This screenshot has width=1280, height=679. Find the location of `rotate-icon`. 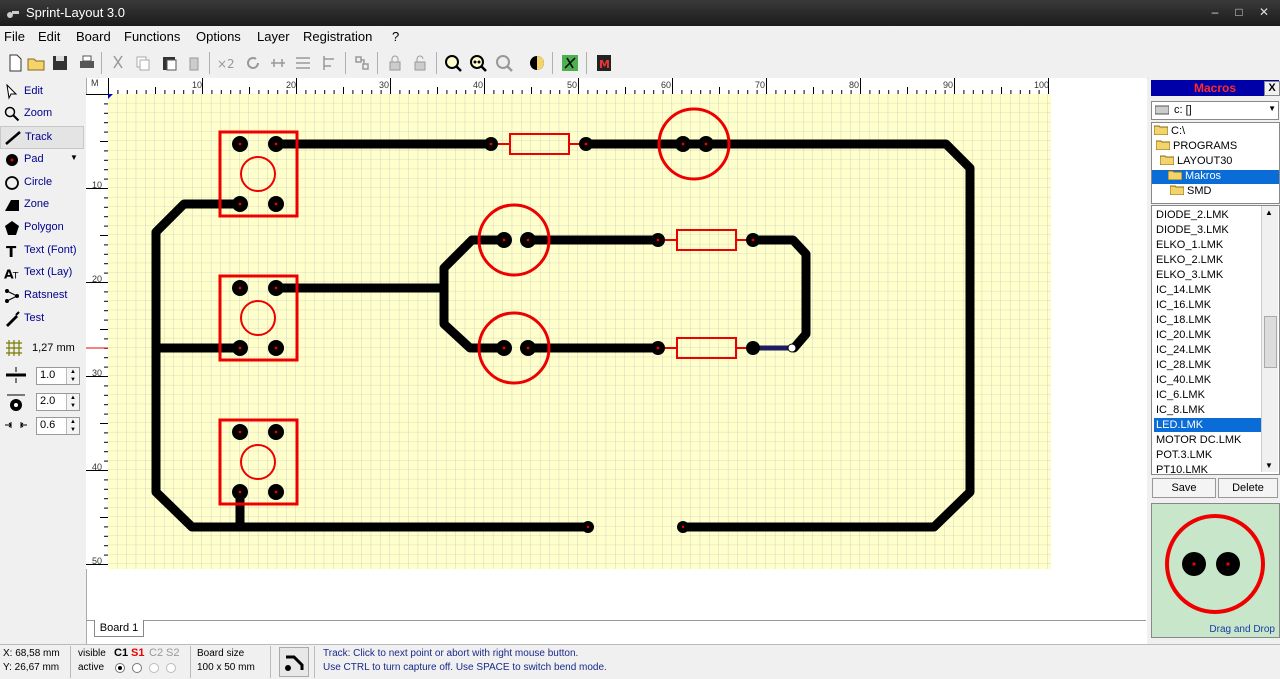

rotate-icon is located at coordinates (253, 63).